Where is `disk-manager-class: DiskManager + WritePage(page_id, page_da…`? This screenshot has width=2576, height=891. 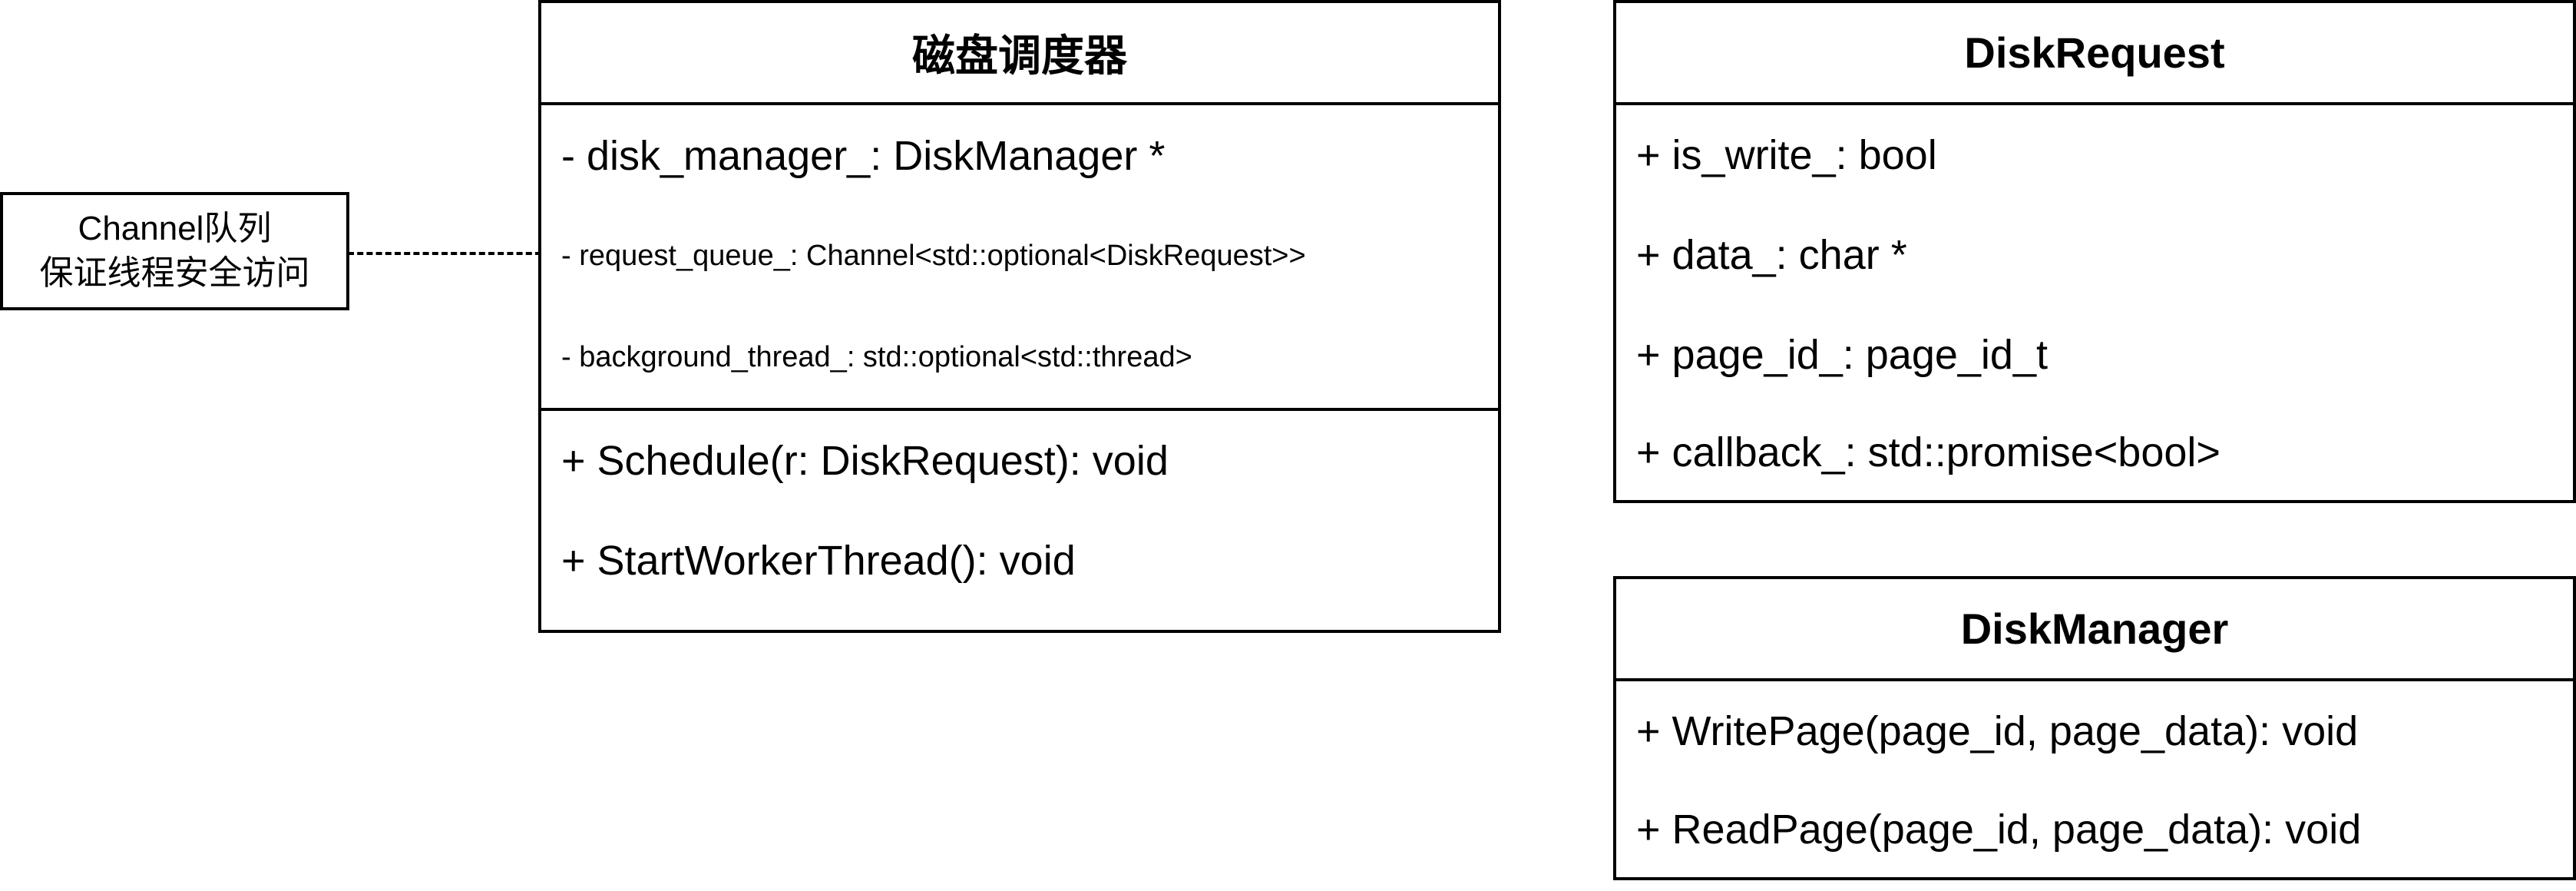
disk-manager-class: DiskManager + WritePage(page_id, page_da… is located at coordinates (2094, 728).